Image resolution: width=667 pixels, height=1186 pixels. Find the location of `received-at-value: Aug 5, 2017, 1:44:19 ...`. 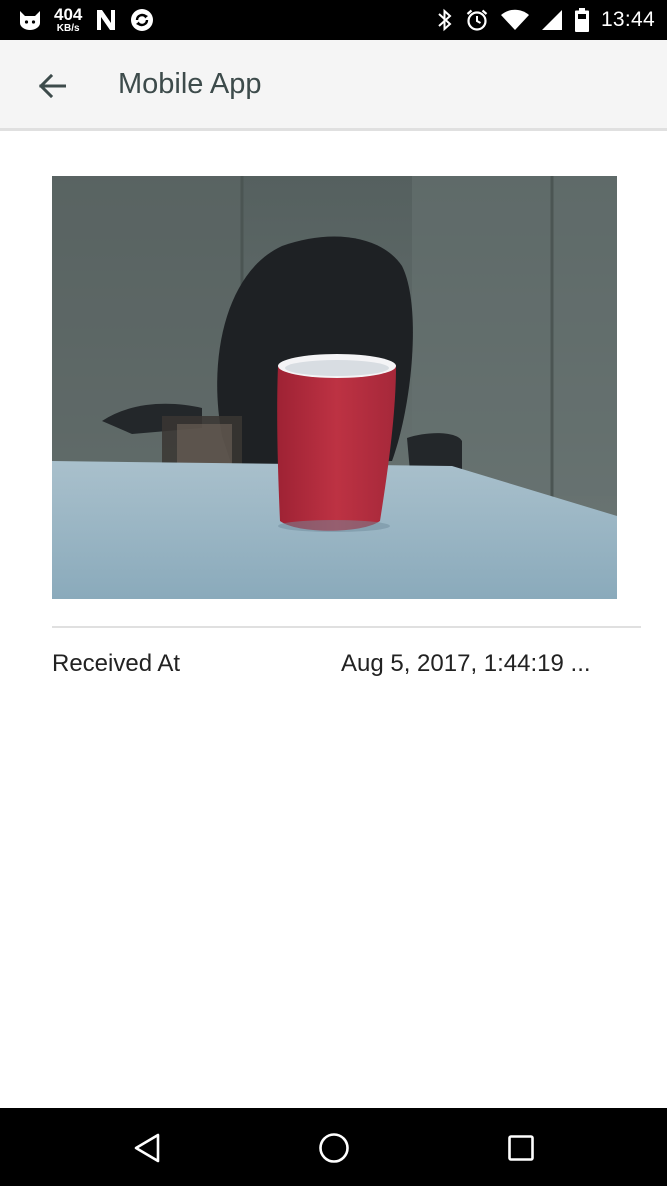

received-at-value: Aug 5, 2017, 1:44:19 ... is located at coordinates (466, 663).